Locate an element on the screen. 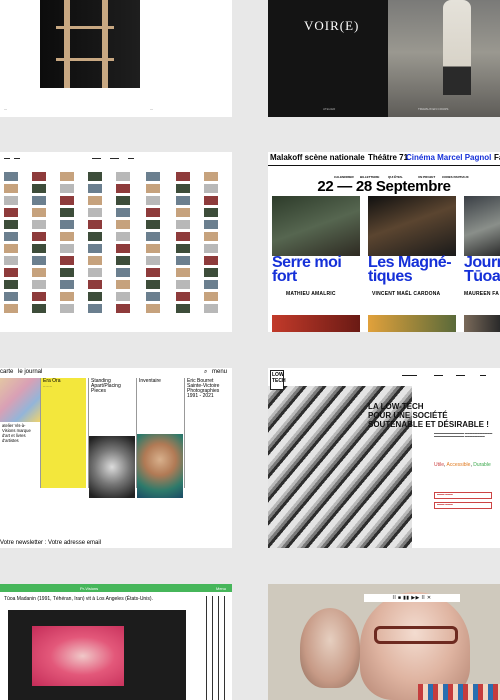 This screenshot has width=500, height=700. brand-cinema: Cinéma Marcel Pagnol is located at coordinates (448, 157).